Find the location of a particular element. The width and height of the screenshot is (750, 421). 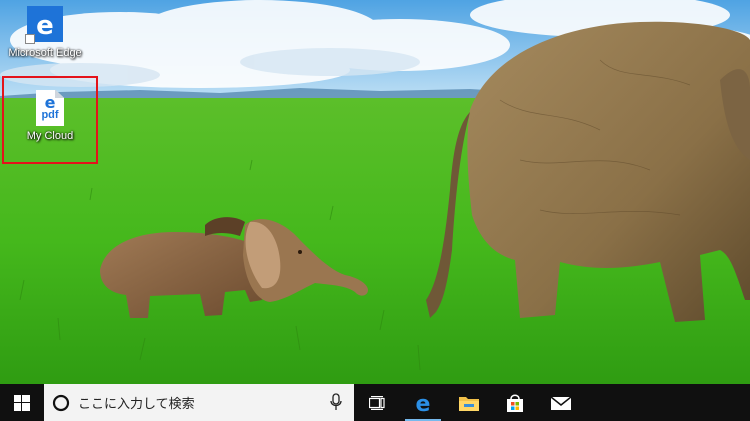

taskbar-edge-button: e is located at coordinates (423, 402).